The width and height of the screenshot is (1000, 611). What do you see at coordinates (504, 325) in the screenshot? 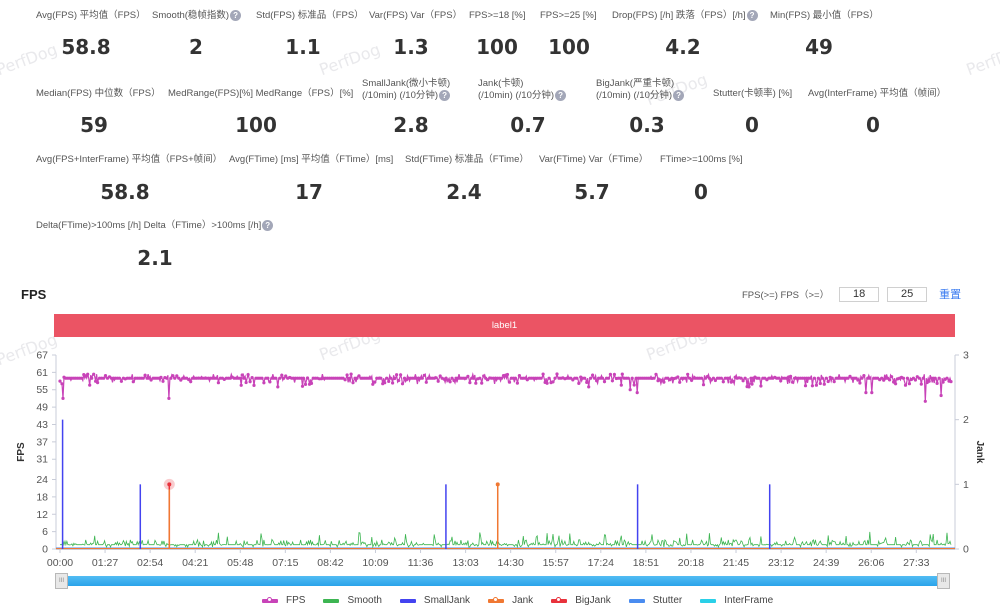
I see `label-bar: label1` at bounding box center [504, 325].